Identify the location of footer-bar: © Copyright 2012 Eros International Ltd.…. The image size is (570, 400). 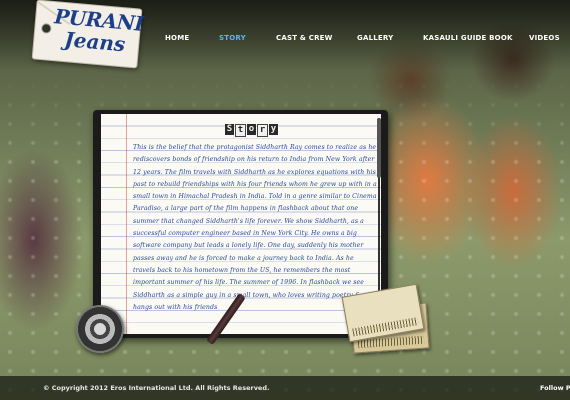
(285, 388).